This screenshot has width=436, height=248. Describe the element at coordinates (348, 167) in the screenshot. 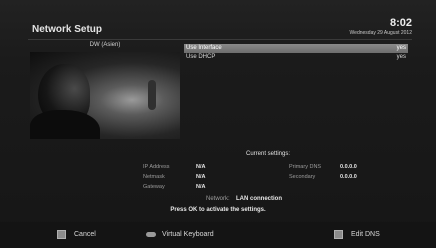

I see `primary-dns-value: 0.0.0.0` at that location.